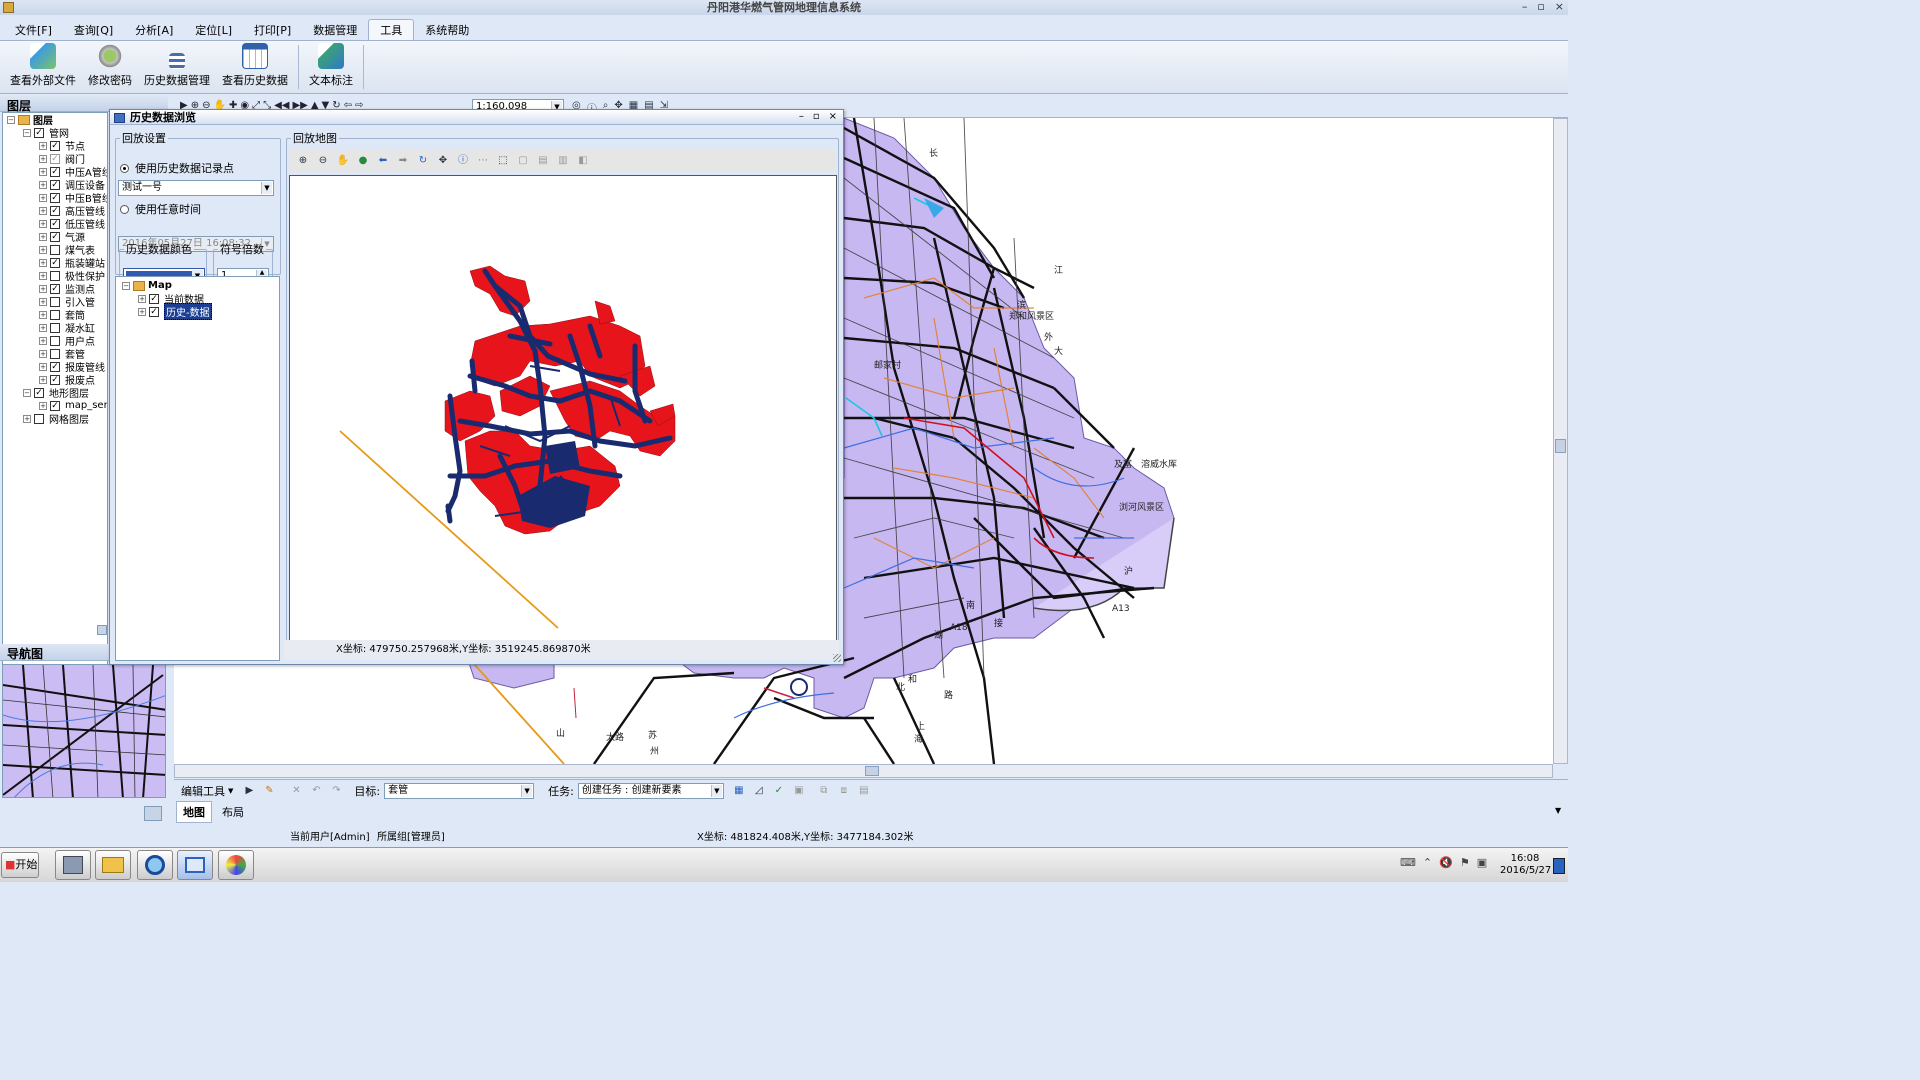 This screenshot has width=1920, height=1080. I want to click on info-icon: ⓘ, so click(463, 161).